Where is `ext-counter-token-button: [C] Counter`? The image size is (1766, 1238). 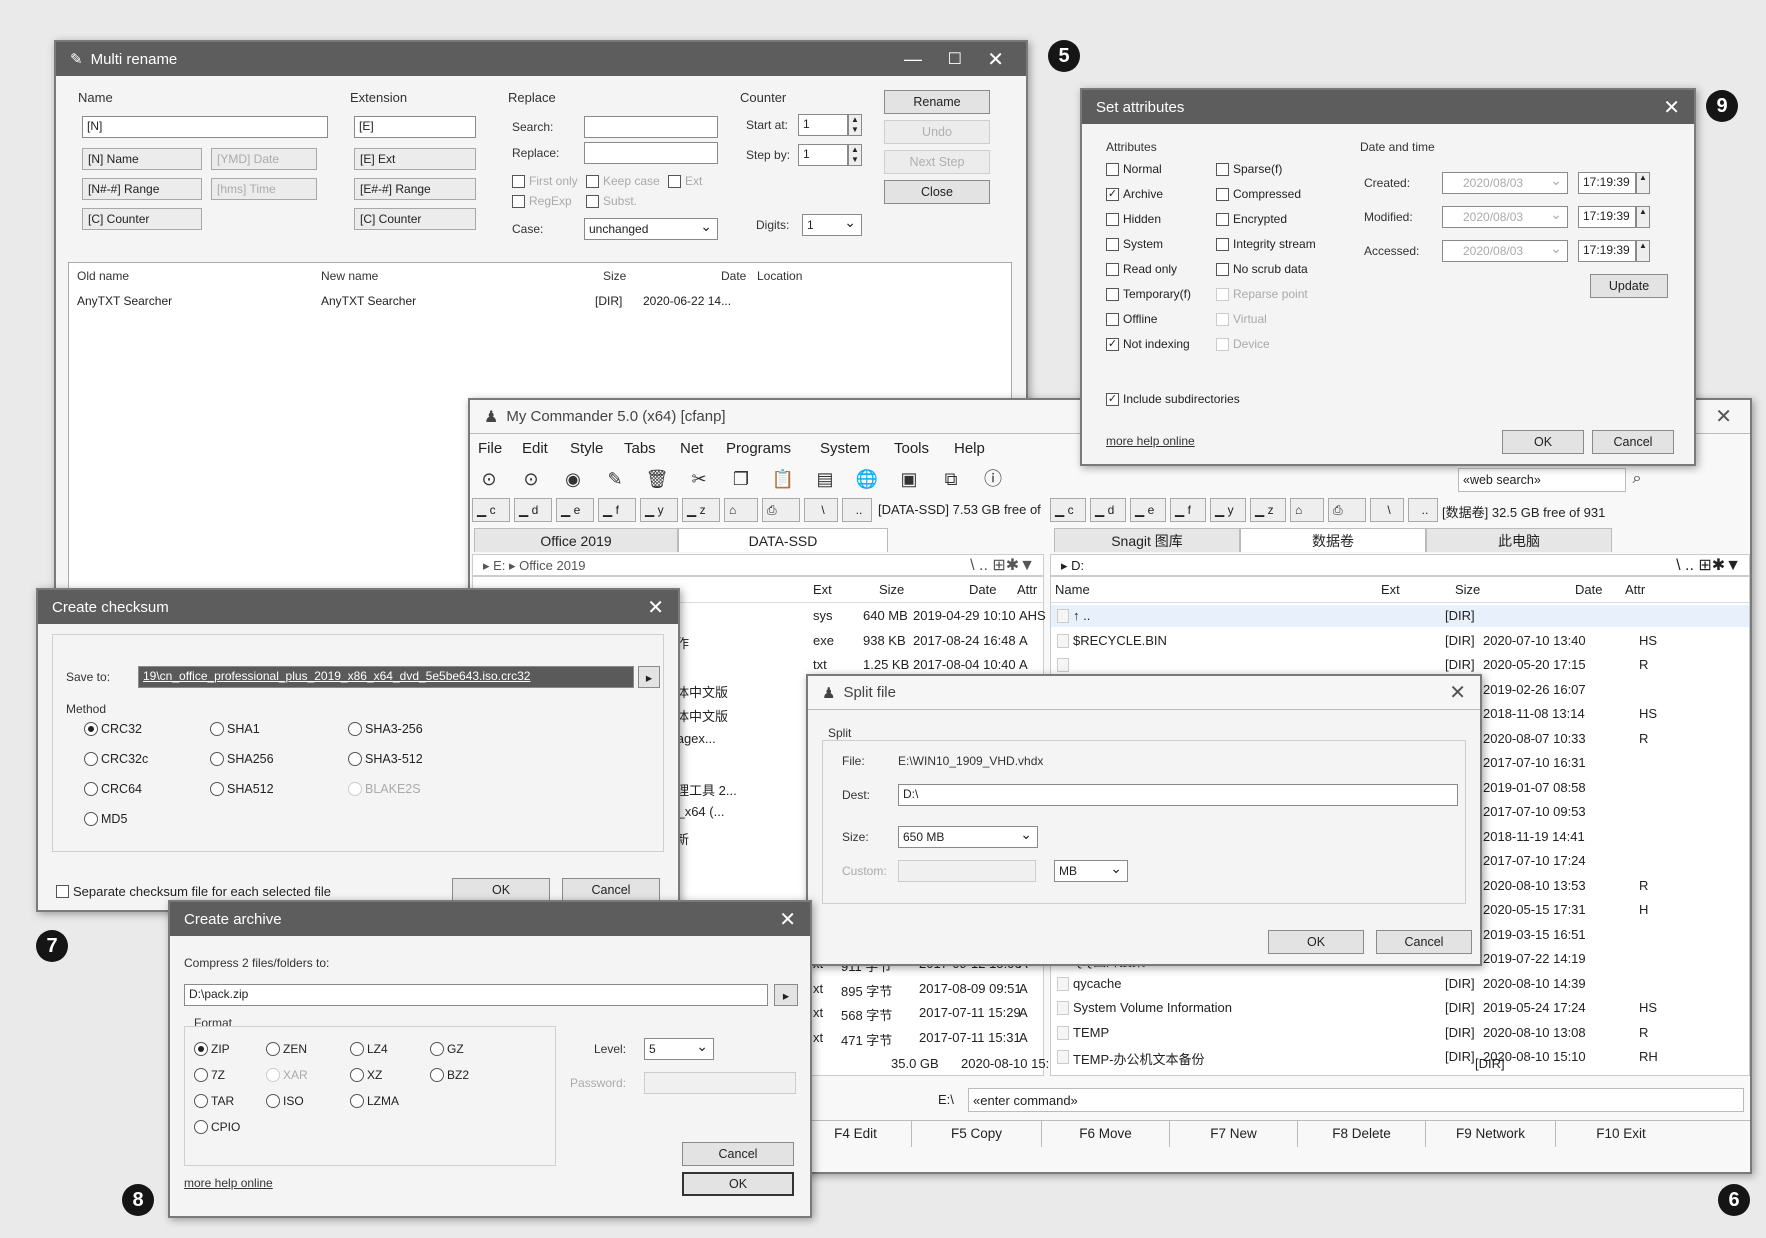
ext-counter-token-button: [C] Counter is located at coordinates (415, 219).